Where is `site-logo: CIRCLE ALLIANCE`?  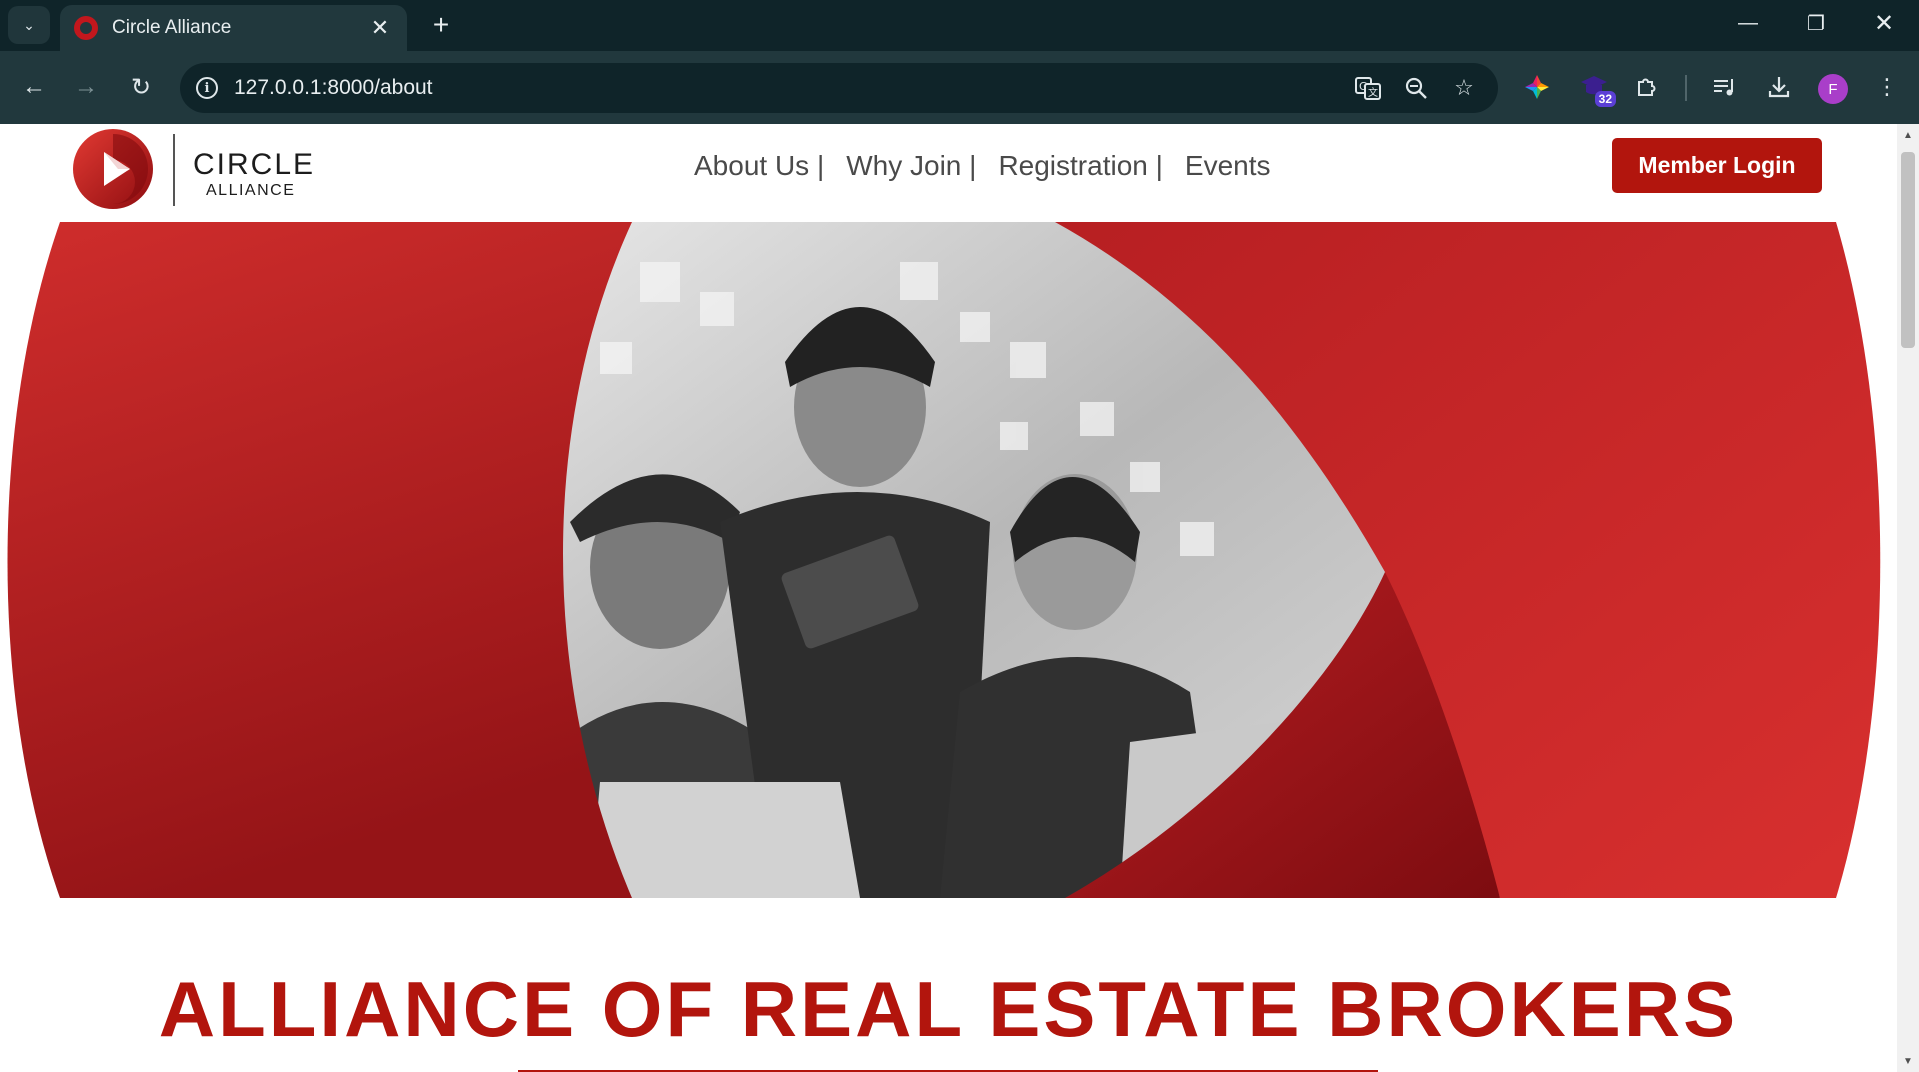
site-logo: CIRCLE ALLIANCE is located at coordinates (192, 168).